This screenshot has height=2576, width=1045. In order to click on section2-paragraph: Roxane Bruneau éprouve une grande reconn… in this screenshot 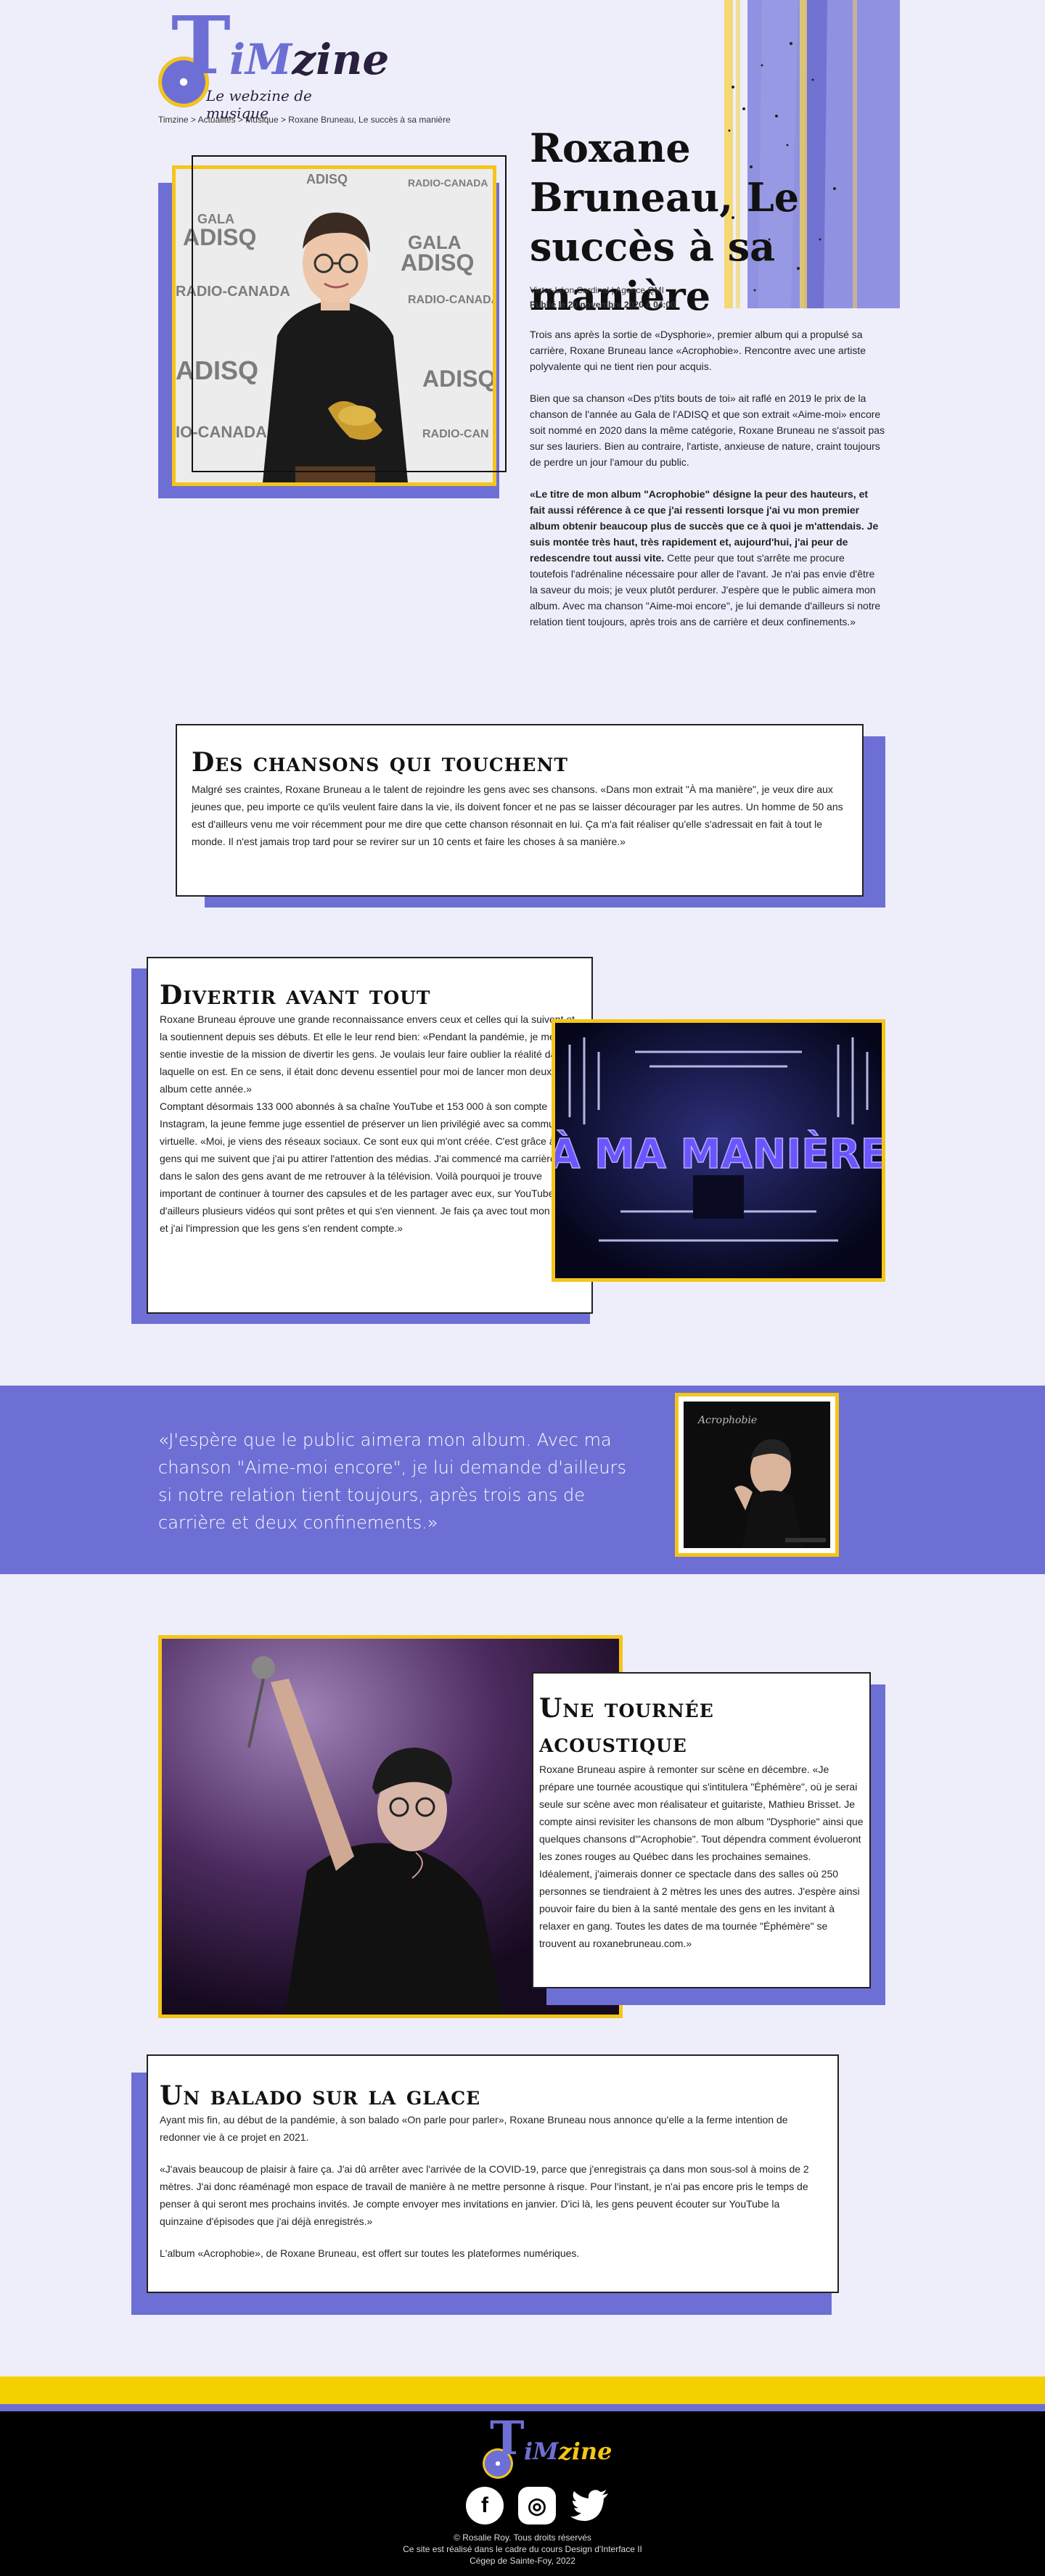, I will do `click(368, 1054)`.